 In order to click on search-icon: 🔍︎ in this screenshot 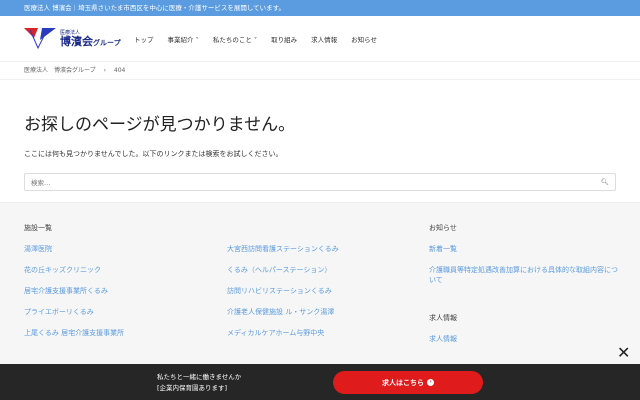, I will do `click(605, 182)`.